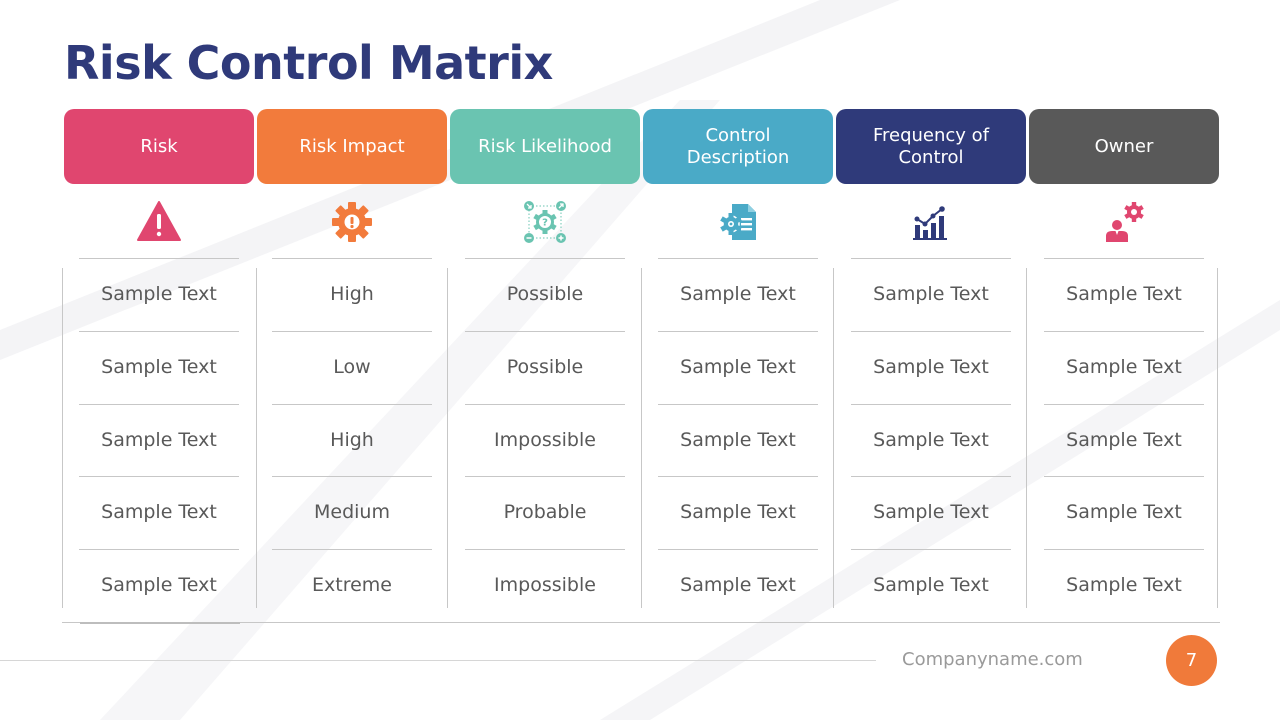 The image size is (1280, 720). What do you see at coordinates (352, 366) in the screenshot?
I see `table-cell: Low` at bounding box center [352, 366].